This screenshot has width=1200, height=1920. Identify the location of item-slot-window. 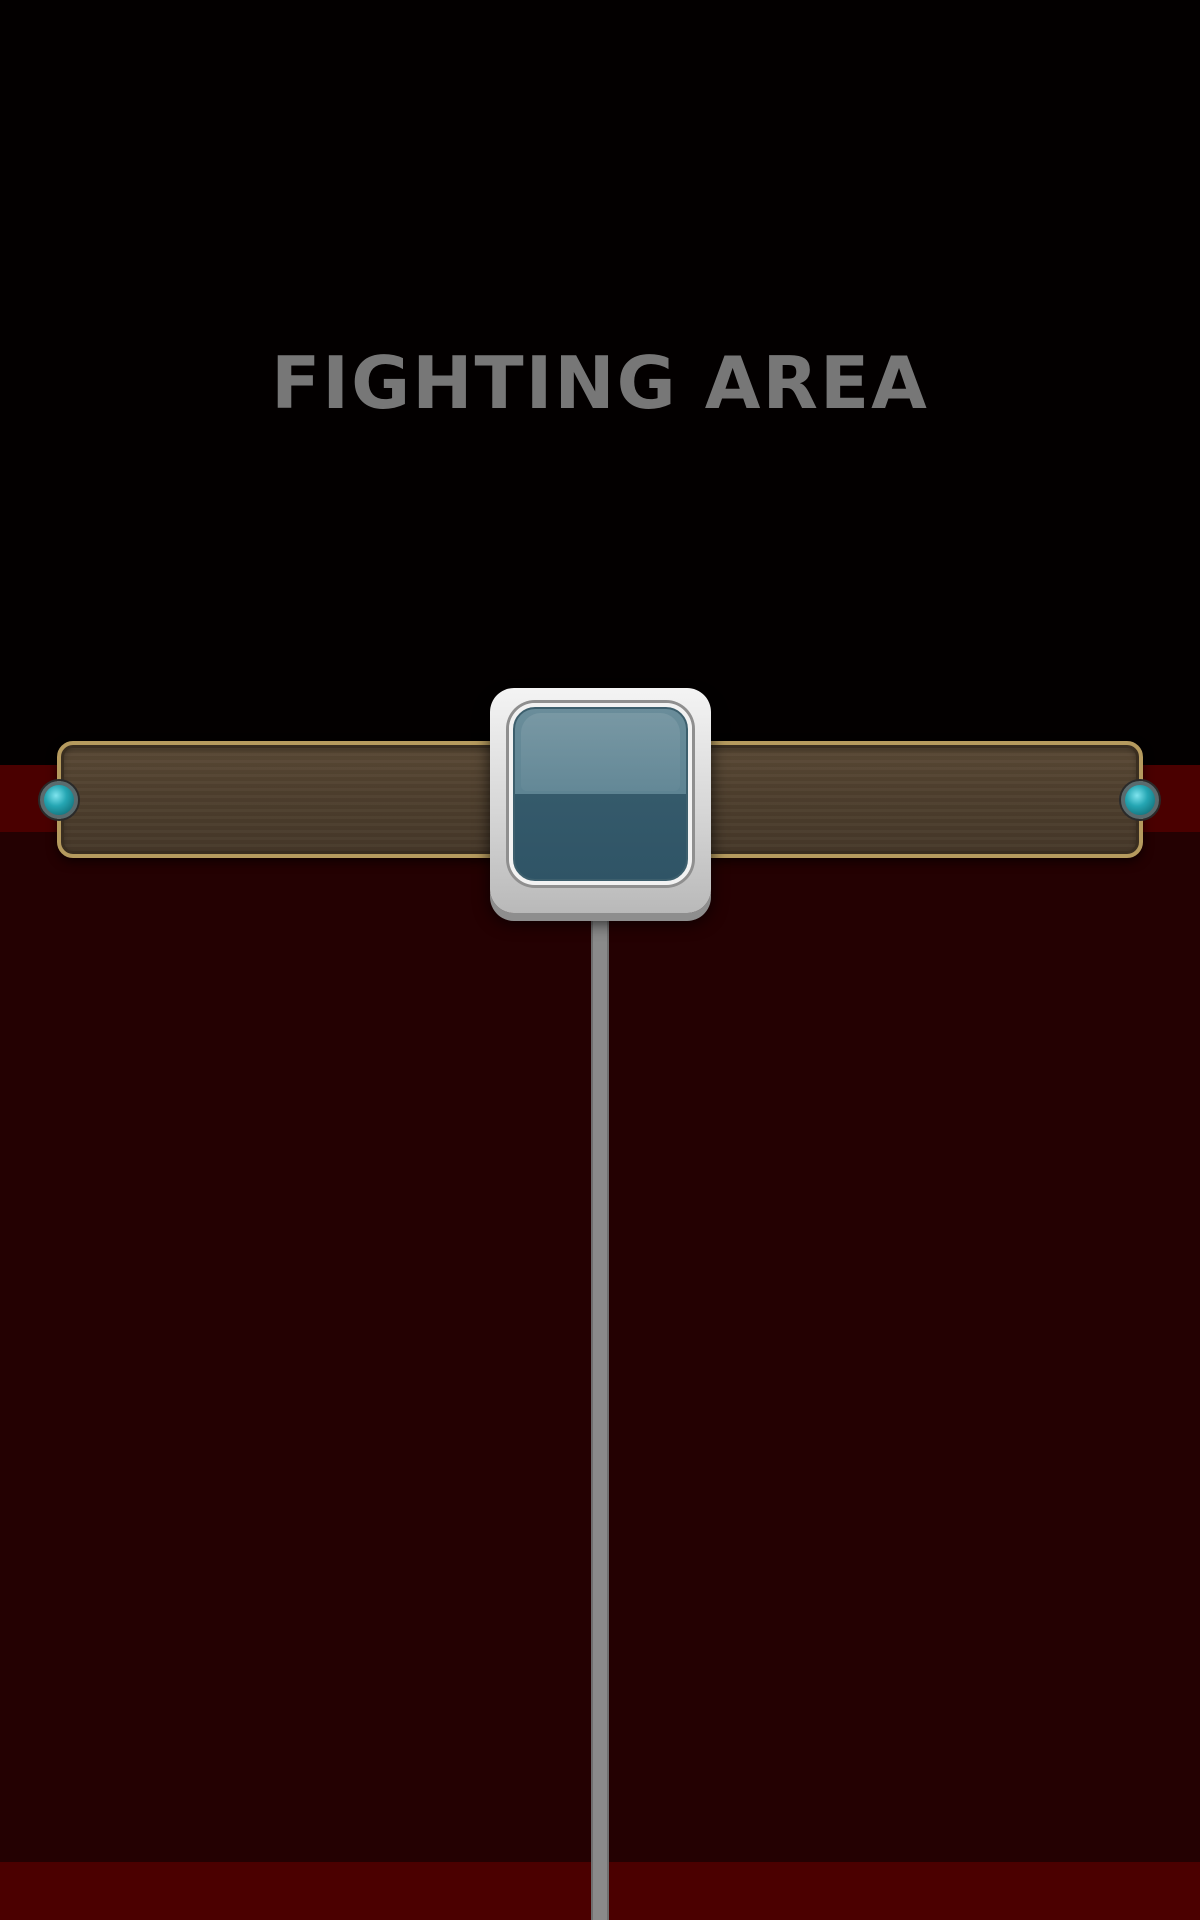
(600, 794).